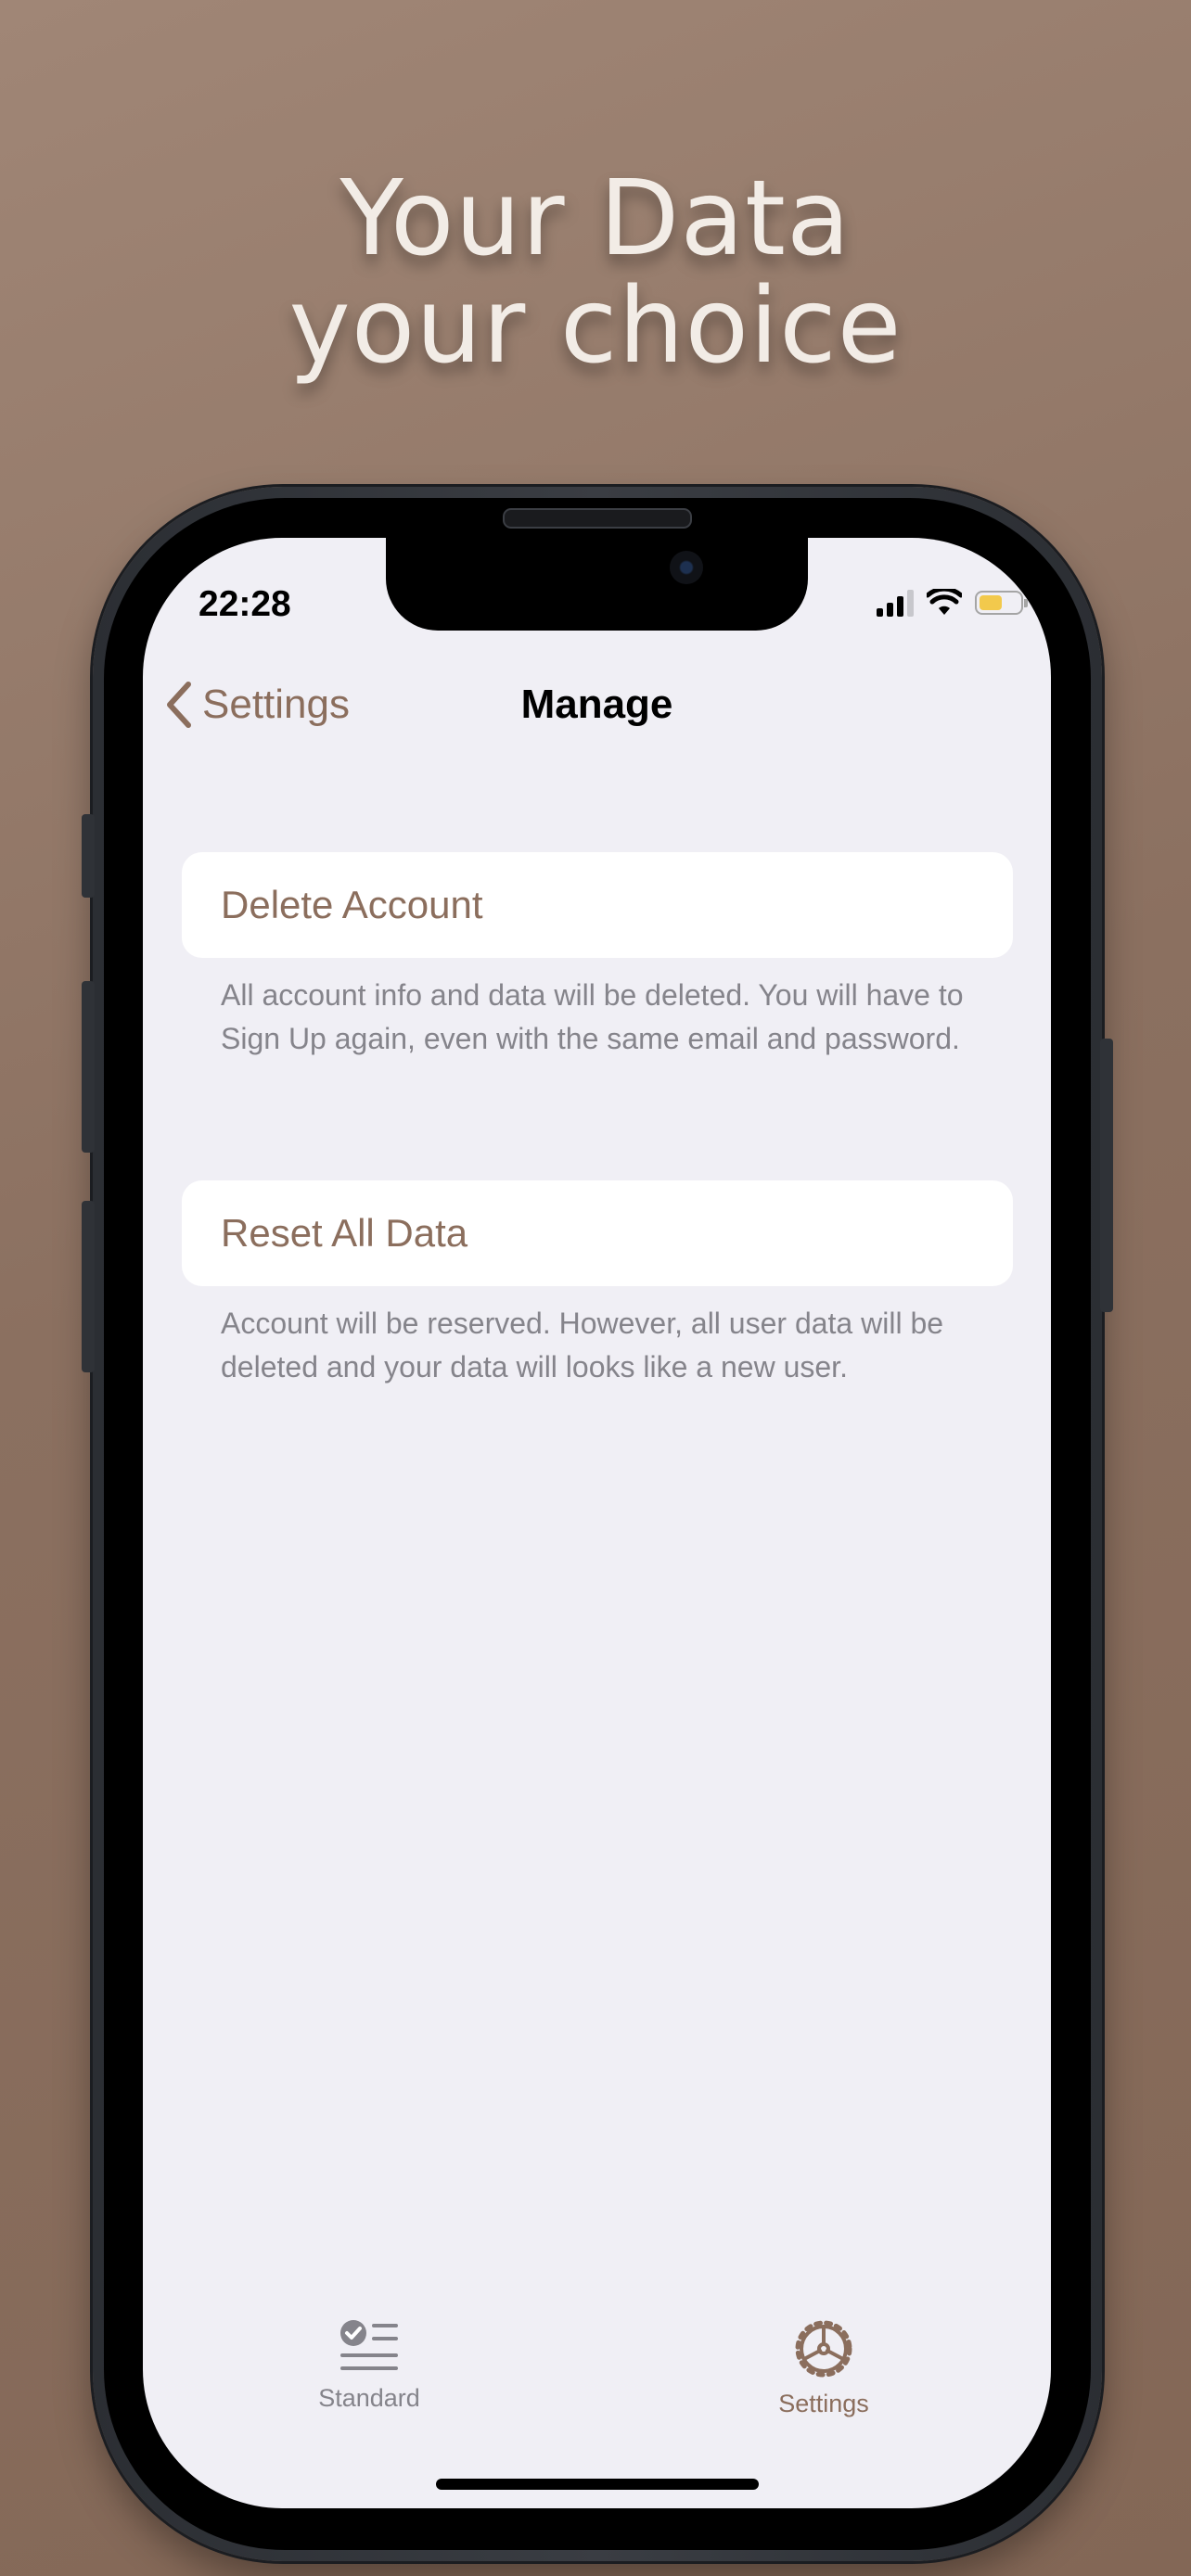 This screenshot has width=1191, height=2576. What do you see at coordinates (597, 2373) in the screenshot?
I see `tab-bar: Standard Settings` at bounding box center [597, 2373].